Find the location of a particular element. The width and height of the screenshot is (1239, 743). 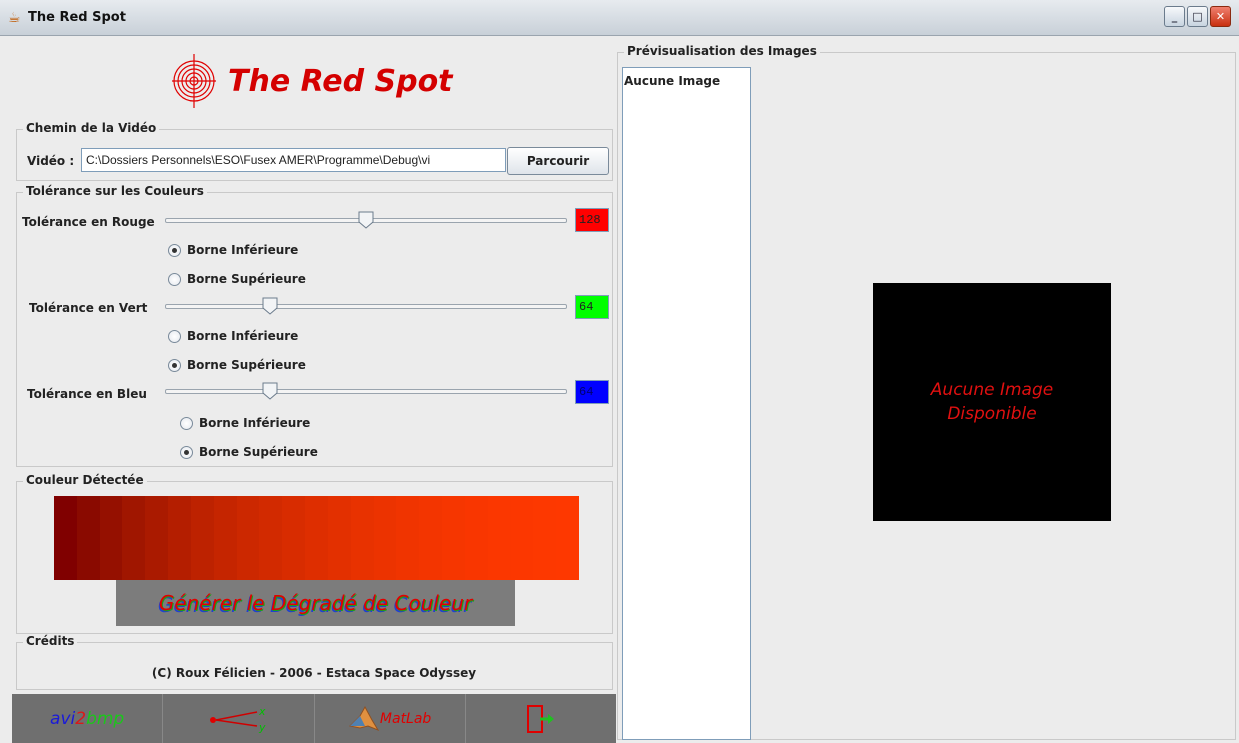

target-icon is located at coordinates (194, 81).